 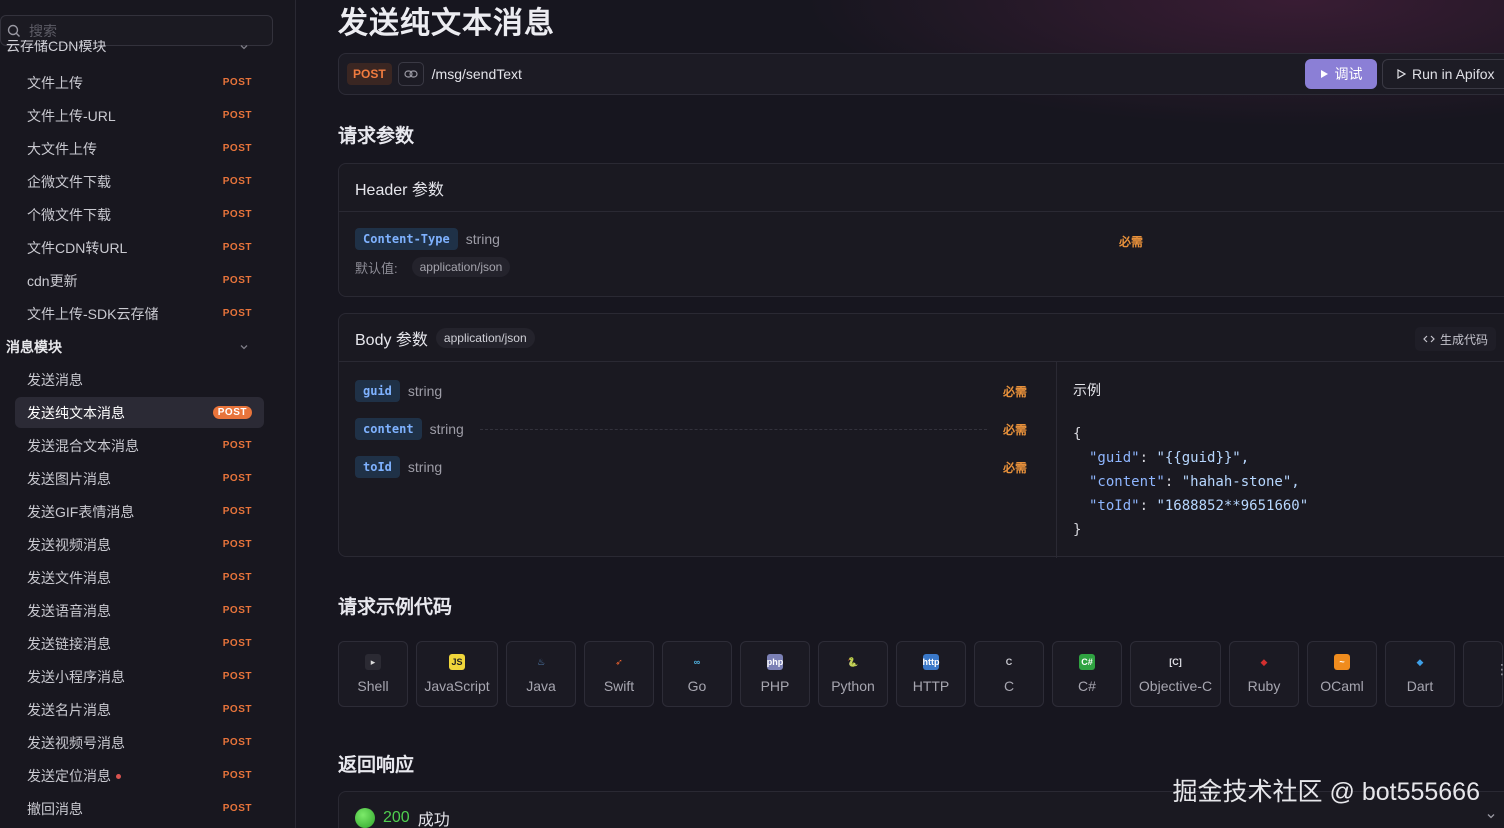 What do you see at coordinates (775, 674) in the screenshot?
I see `code-tab-php: php PHP` at bounding box center [775, 674].